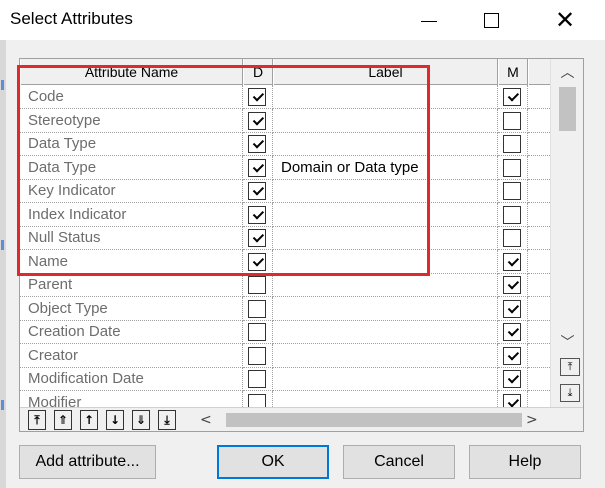 This screenshot has height=488, width=605. I want to click on header-d: D, so click(258, 72).